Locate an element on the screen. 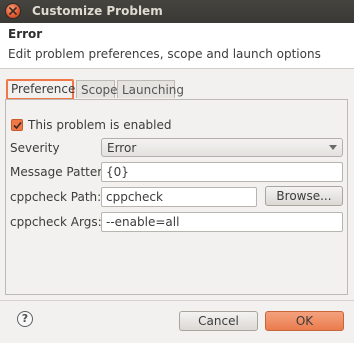 The height and width of the screenshot is (343, 354). close-x-glyph is located at coordinates (13, 11).